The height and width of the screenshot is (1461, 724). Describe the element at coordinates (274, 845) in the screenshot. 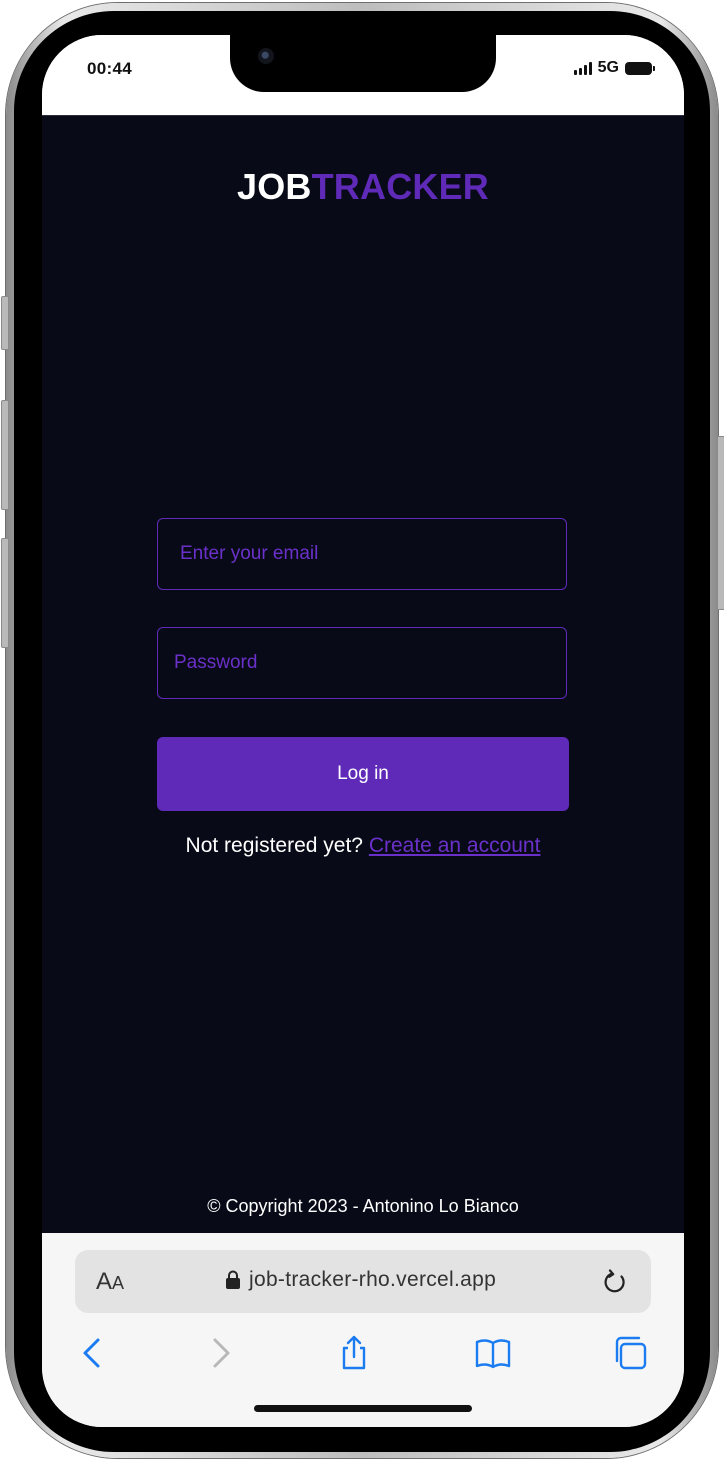

I see `register-prompt: Not registered yet?` at that location.